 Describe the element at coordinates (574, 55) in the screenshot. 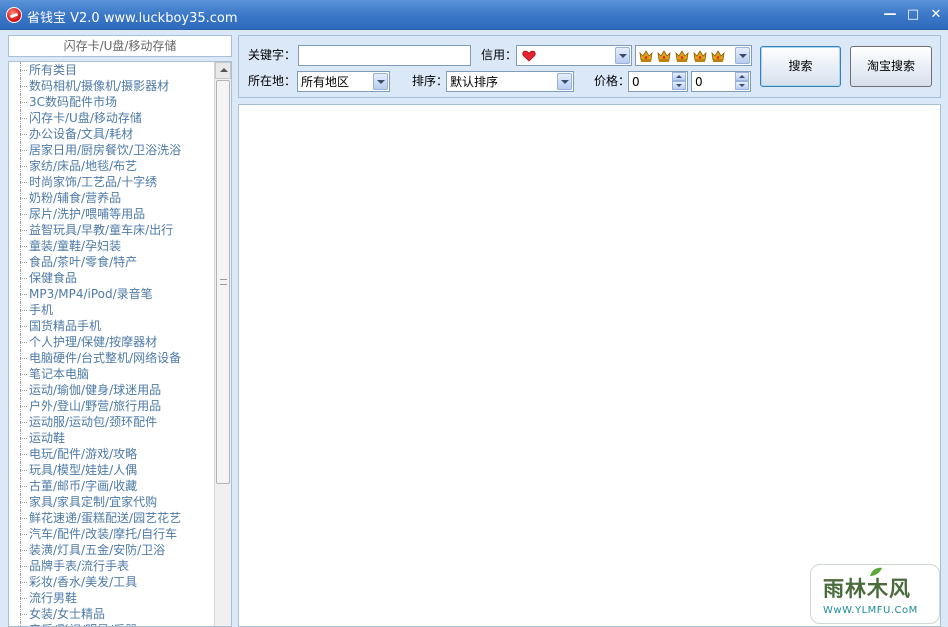

I see `credit-min-select` at that location.